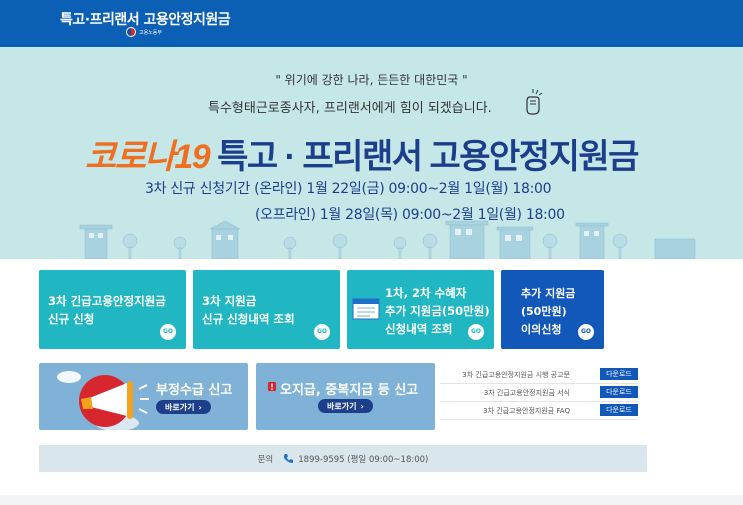 This screenshot has width=743, height=505. I want to click on card-line: 이의신청, so click(541, 329).